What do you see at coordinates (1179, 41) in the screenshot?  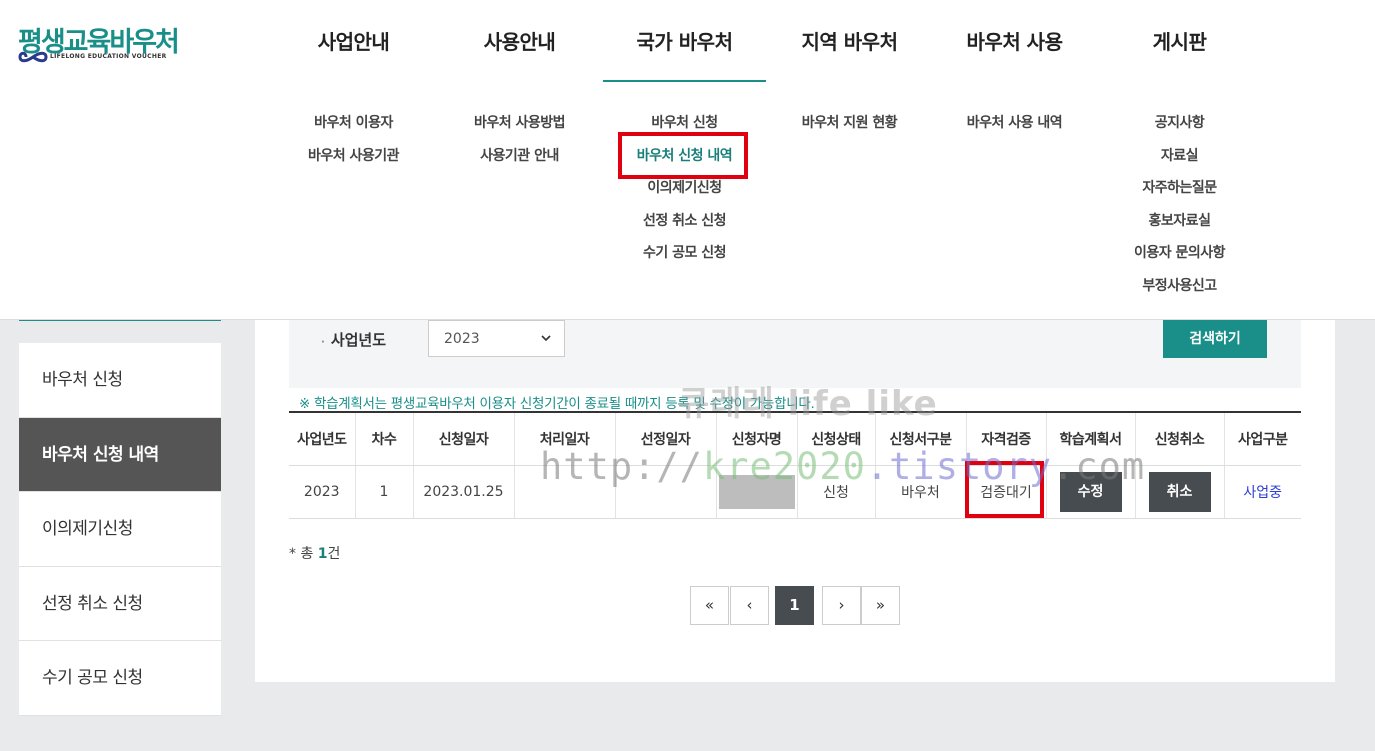 I see `gnb-board: 게시판` at bounding box center [1179, 41].